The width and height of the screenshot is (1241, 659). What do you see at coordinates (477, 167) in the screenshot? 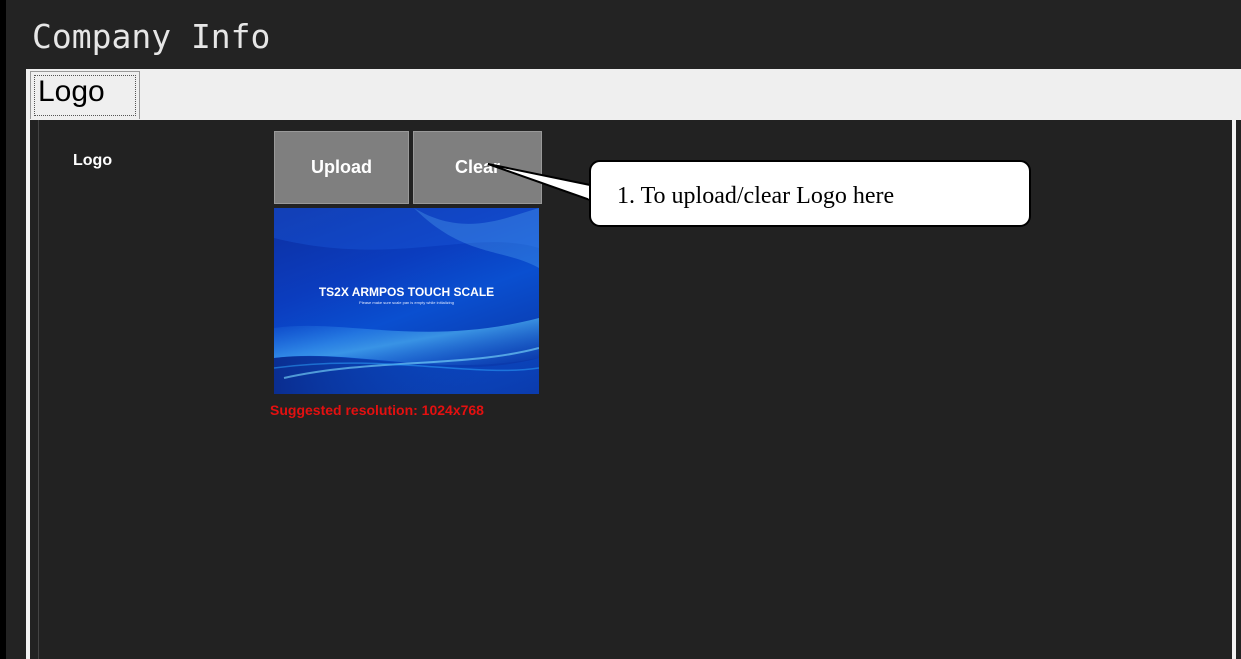
I see `clear-button: Clear` at bounding box center [477, 167].